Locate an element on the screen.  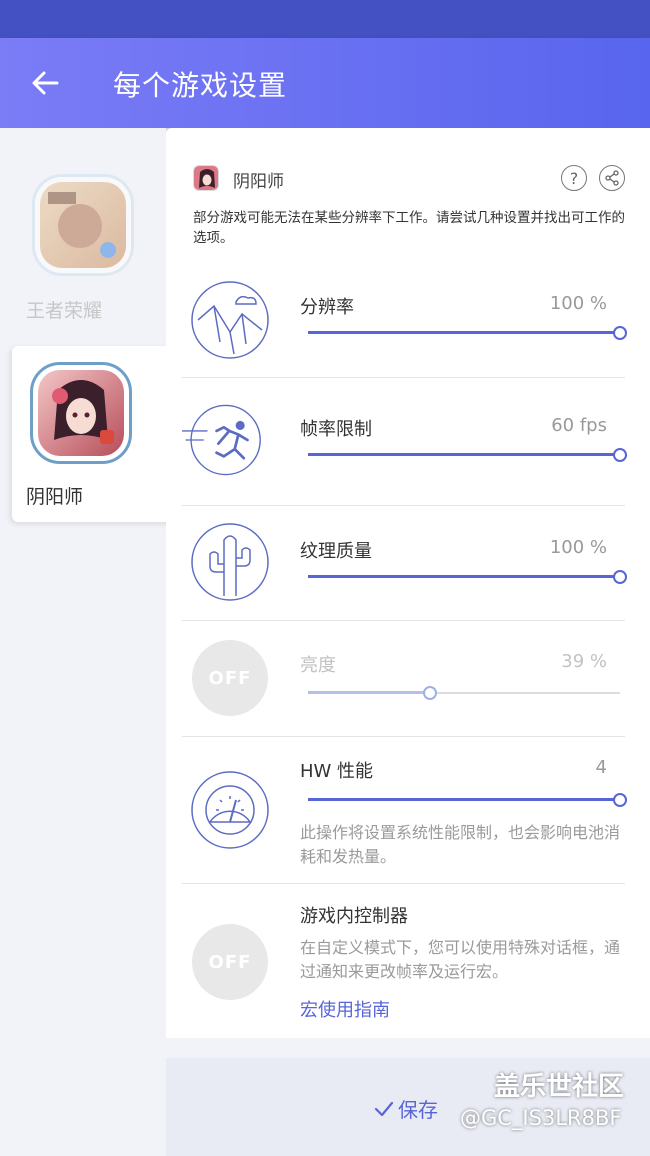
setting-label: 游戏内控制器 is located at coordinates (354, 916).